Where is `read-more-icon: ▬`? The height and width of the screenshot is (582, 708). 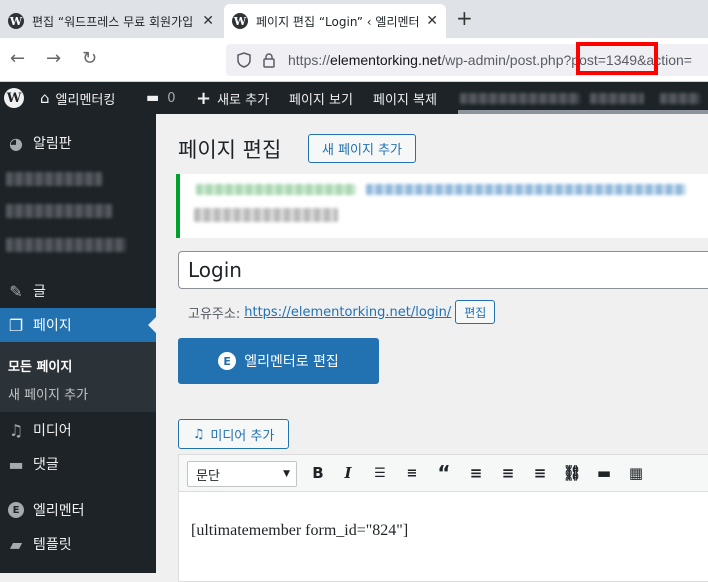 read-more-icon: ▬ is located at coordinates (604, 473).